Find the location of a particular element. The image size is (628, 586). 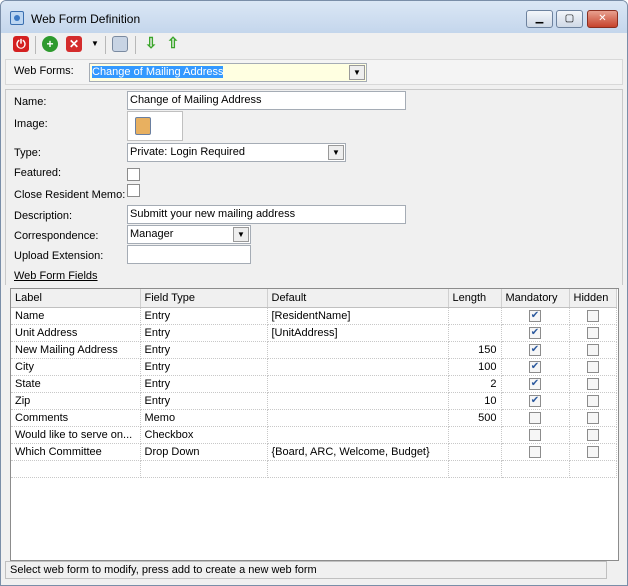

table-row: City Entry 100 ✔ is located at coordinates (314, 367).